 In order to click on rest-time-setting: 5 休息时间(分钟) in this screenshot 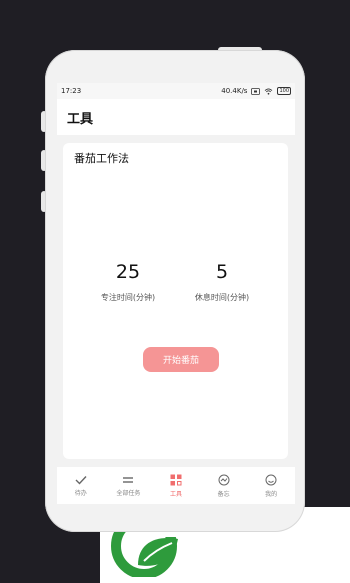, I will do `click(222, 282)`.